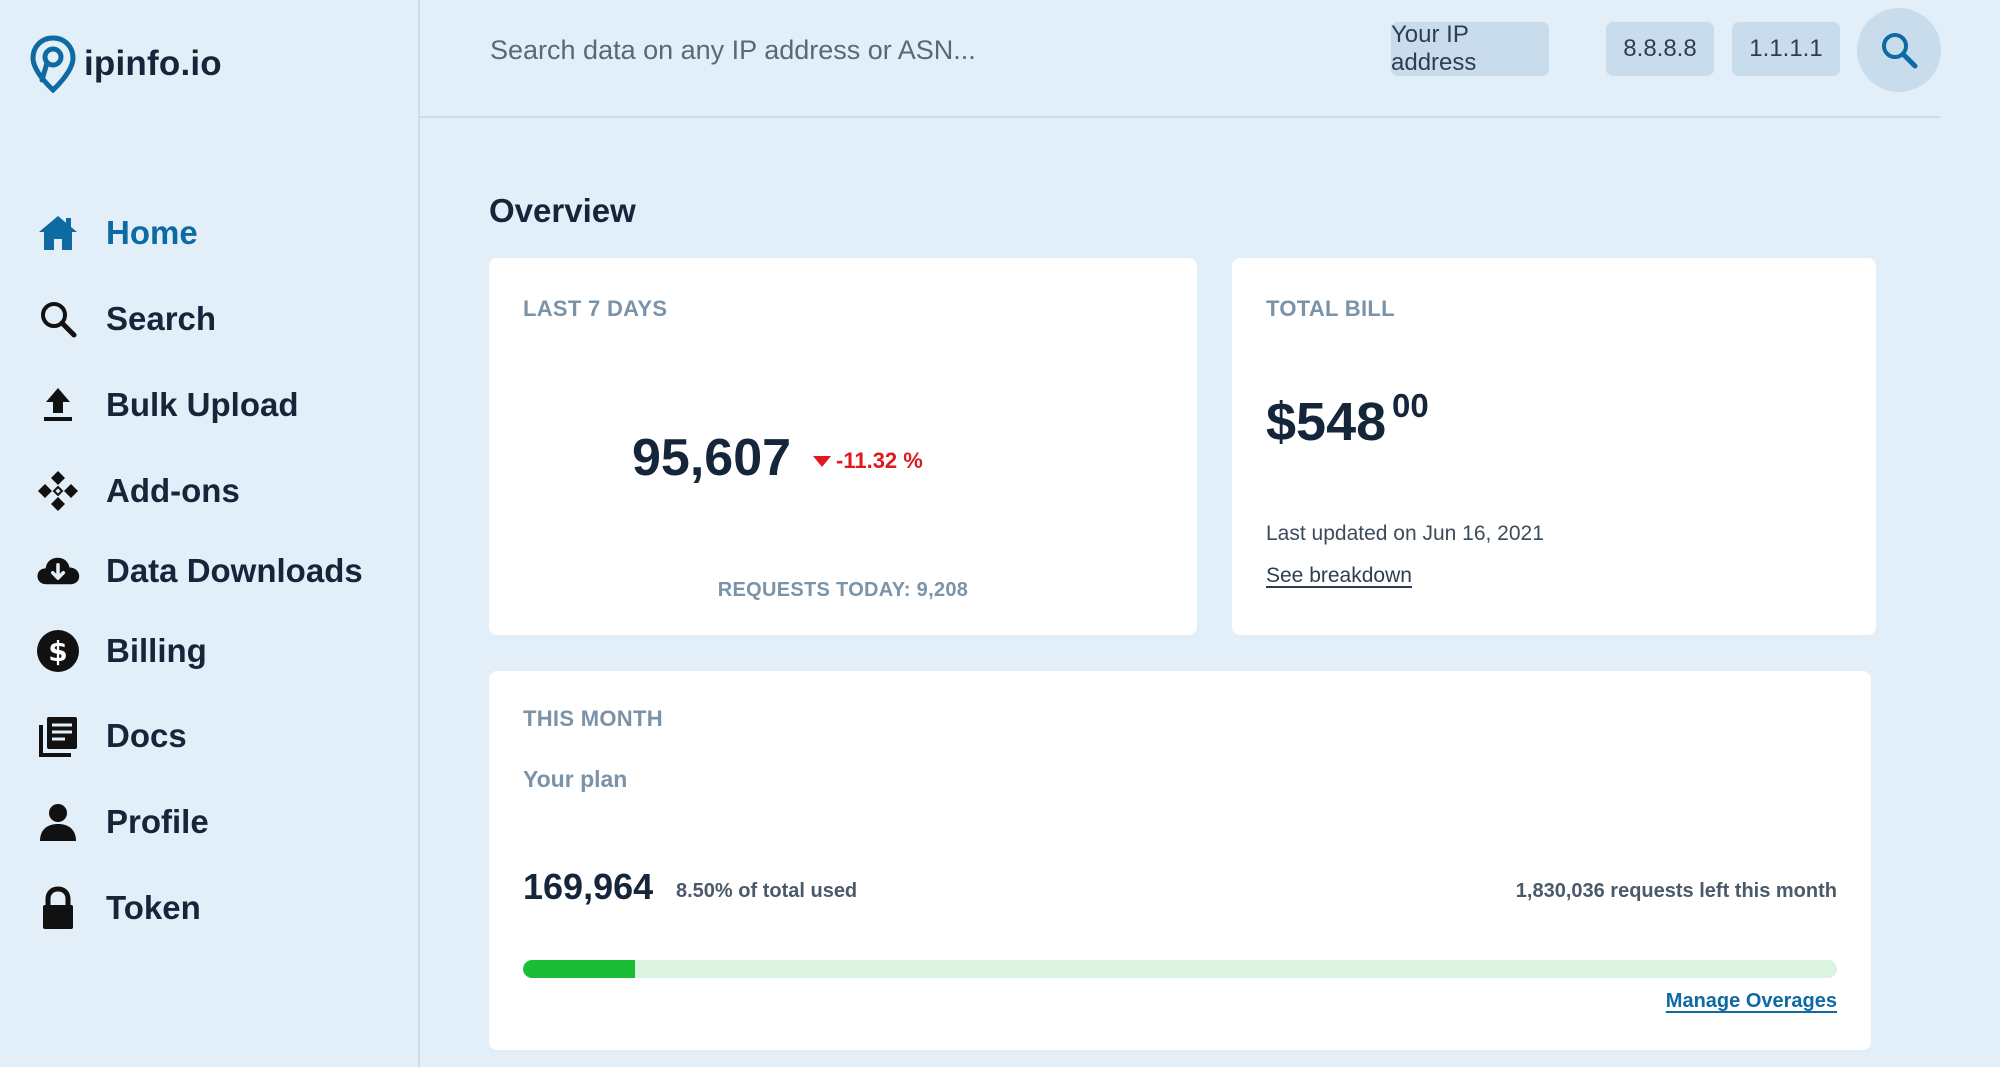 The height and width of the screenshot is (1067, 2000). I want to click on chip-your-ip: Your IP address, so click(1470, 48).